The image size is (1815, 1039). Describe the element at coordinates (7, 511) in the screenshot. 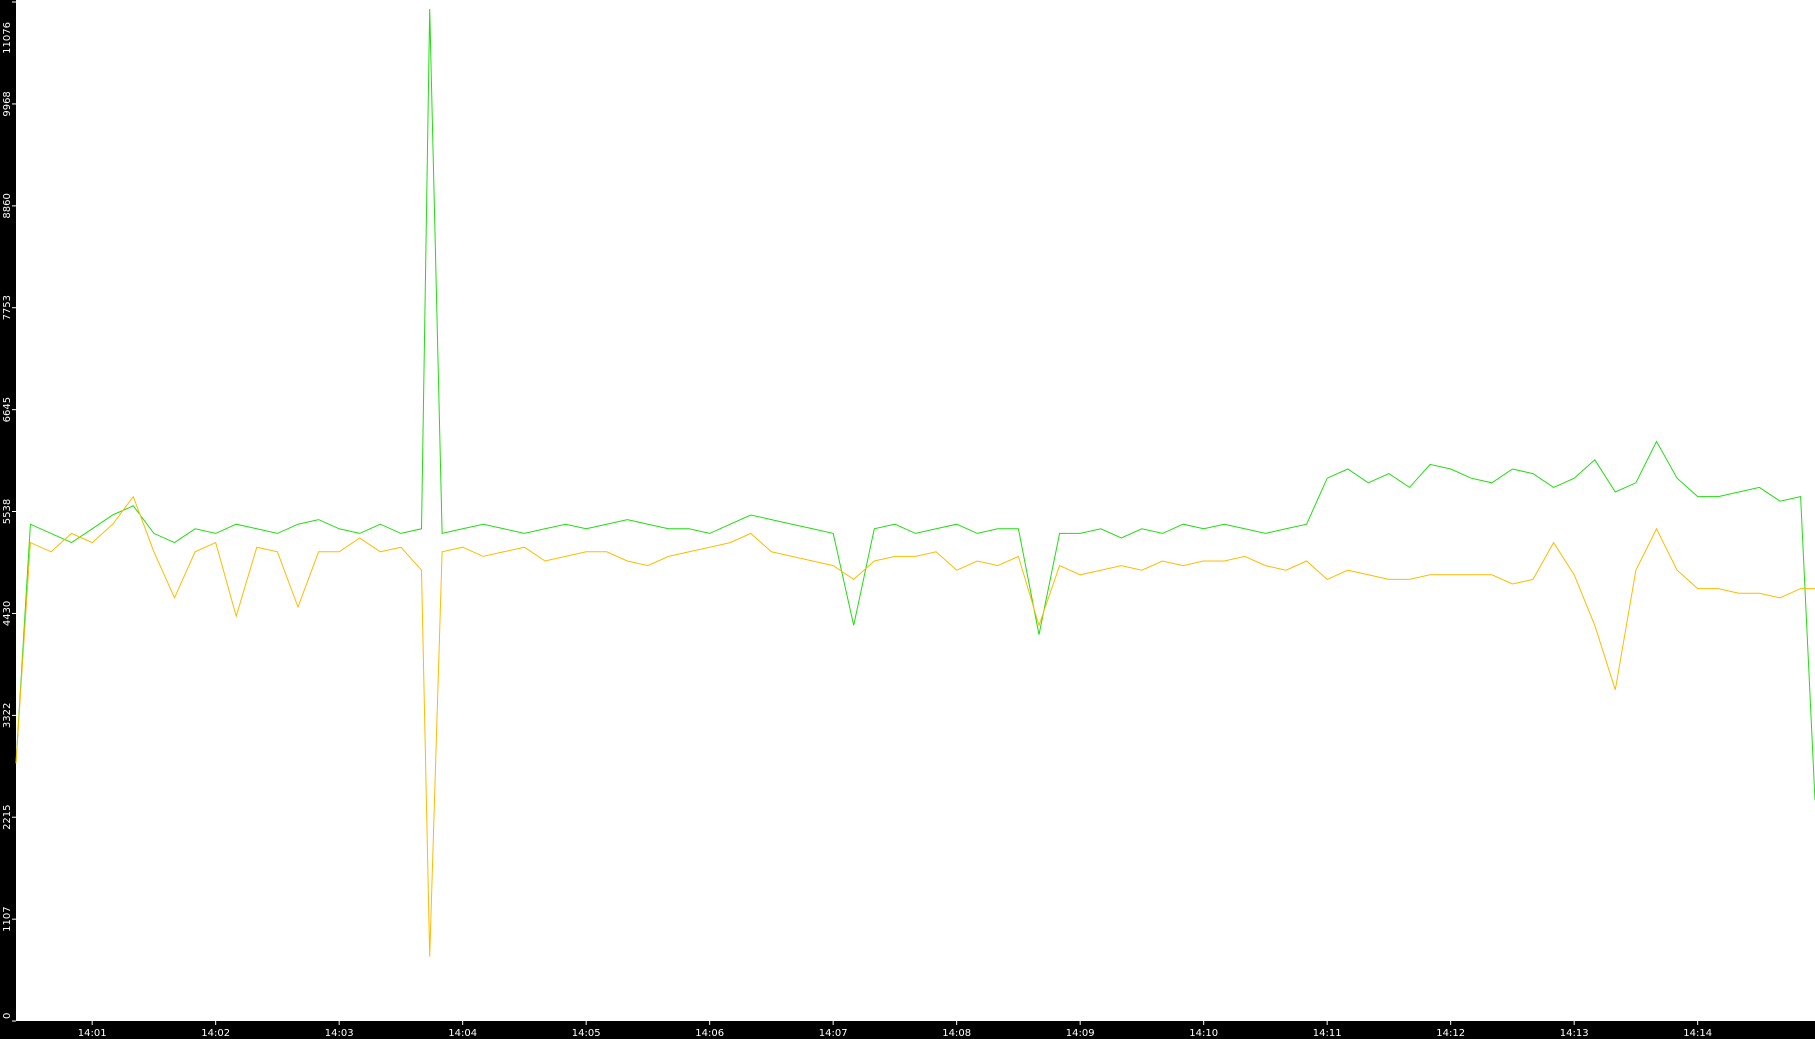

I see `y-tick-label: 5538` at that location.